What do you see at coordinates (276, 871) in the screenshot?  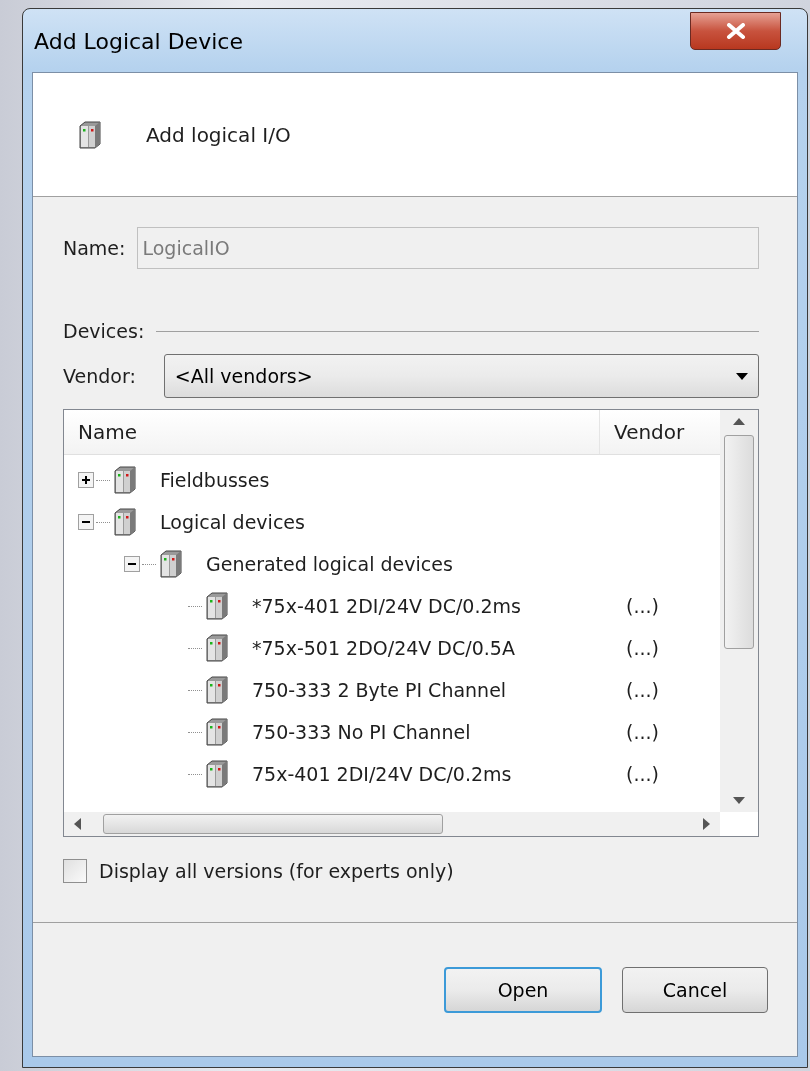 I see `checkbox-label: Display all versions (for experts only)` at bounding box center [276, 871].